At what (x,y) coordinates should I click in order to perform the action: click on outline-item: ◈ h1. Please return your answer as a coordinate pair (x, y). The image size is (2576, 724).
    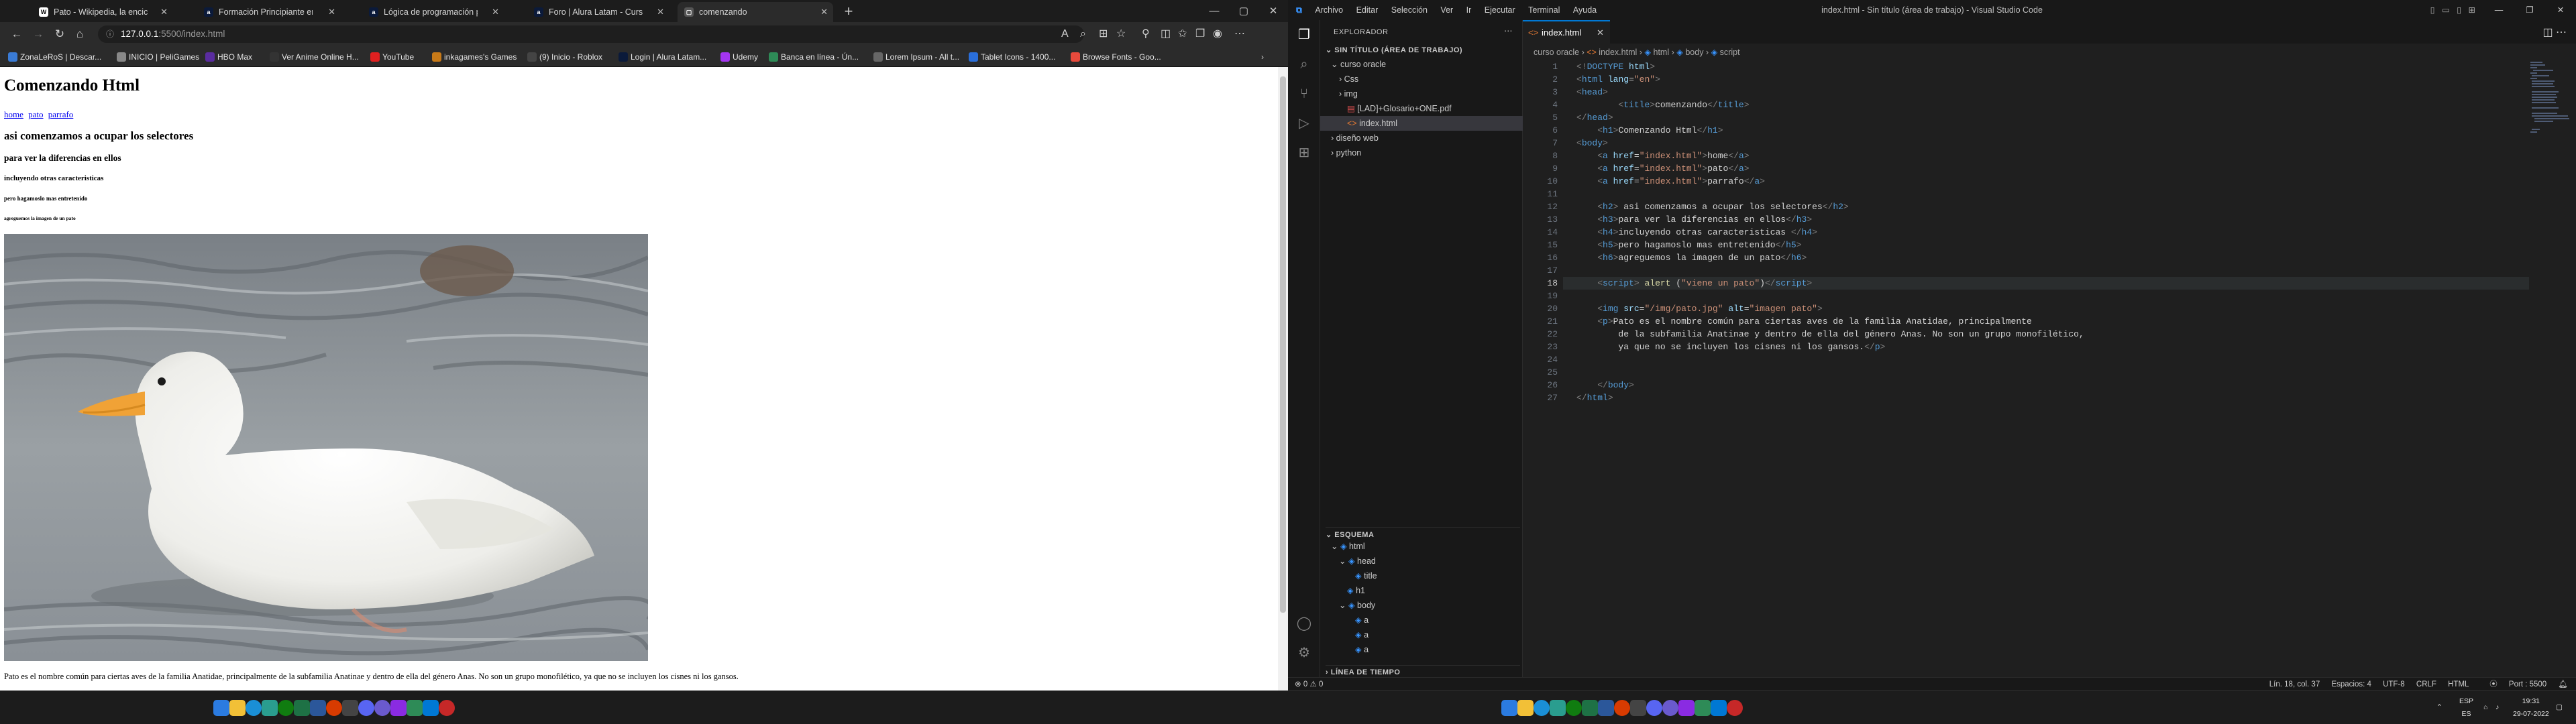
    Looking at the image, I should click on (1421, 590).